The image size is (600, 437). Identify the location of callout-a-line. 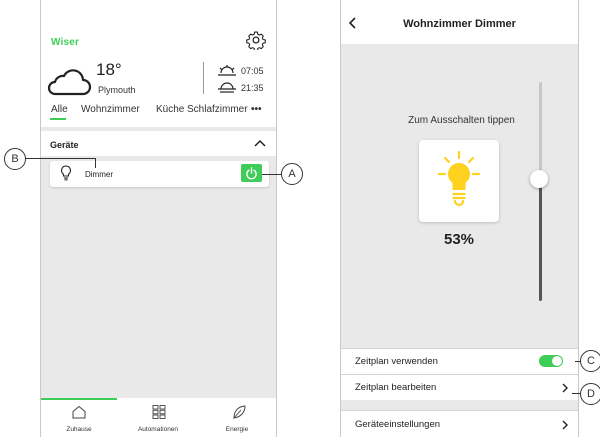
(272, 174).